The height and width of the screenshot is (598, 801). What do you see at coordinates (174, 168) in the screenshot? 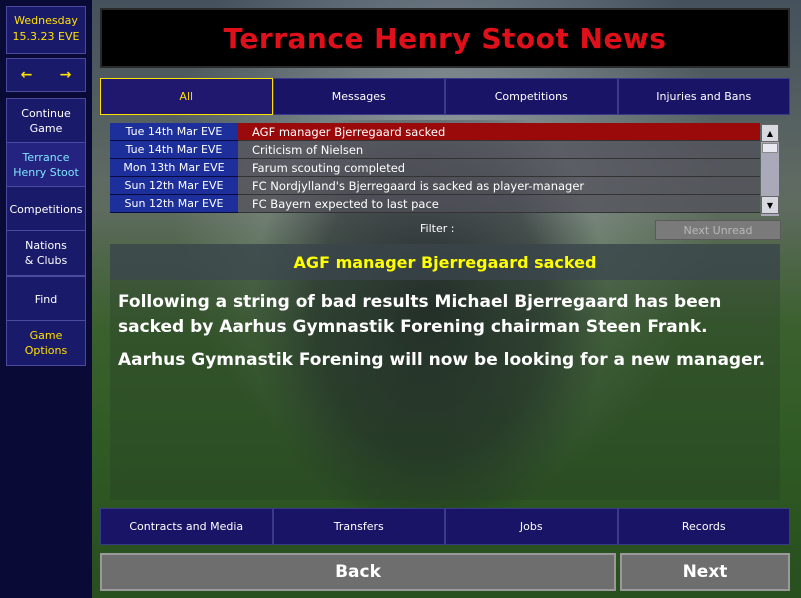
I see `news-date: Mon 13th Mar EVE` at bounding box center [174, 168].